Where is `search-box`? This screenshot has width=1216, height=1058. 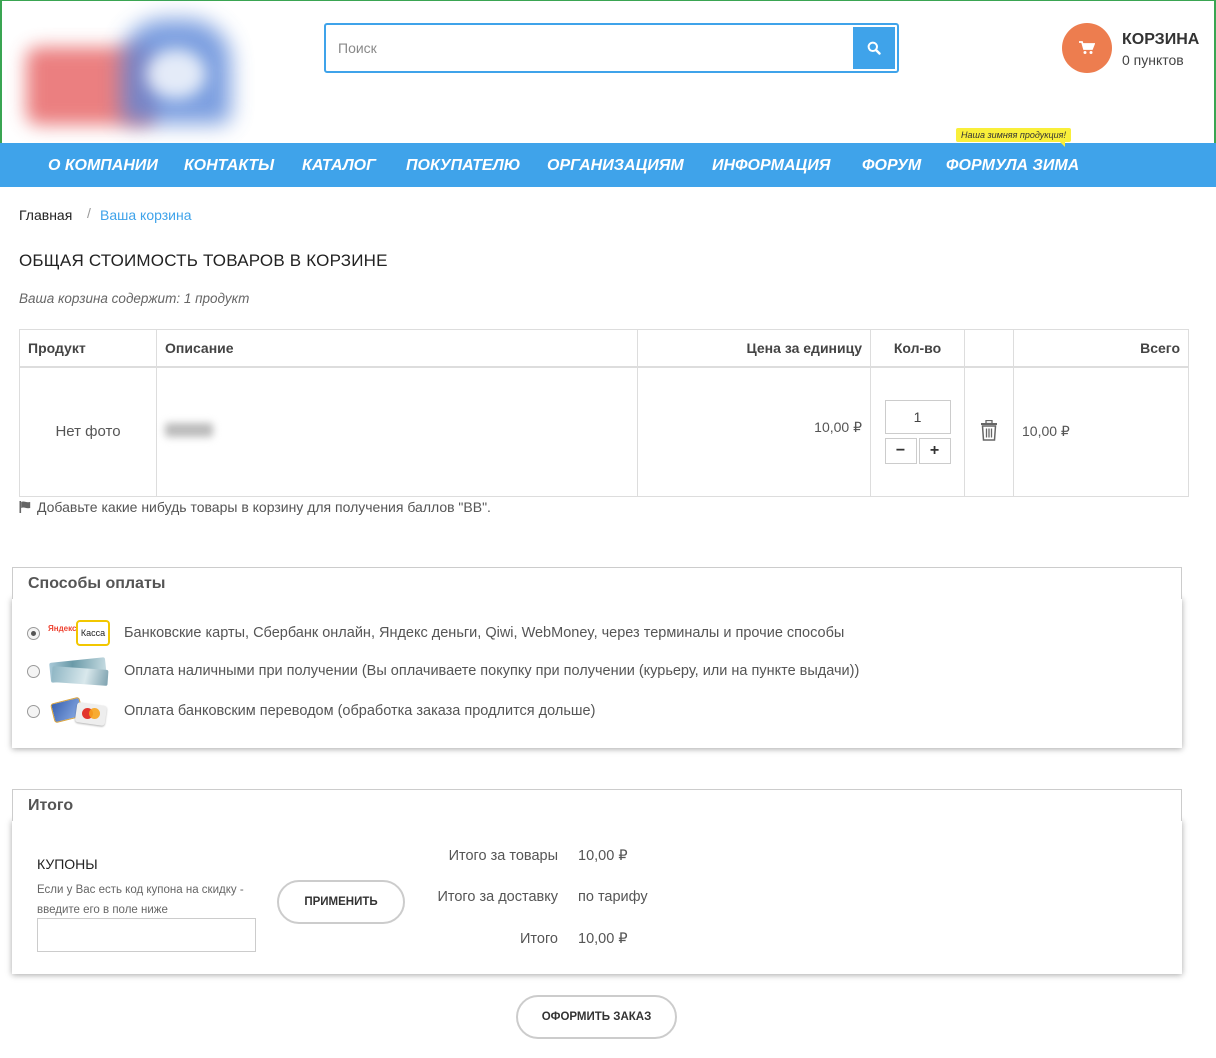 search-box is located at coordinates (611, 48).